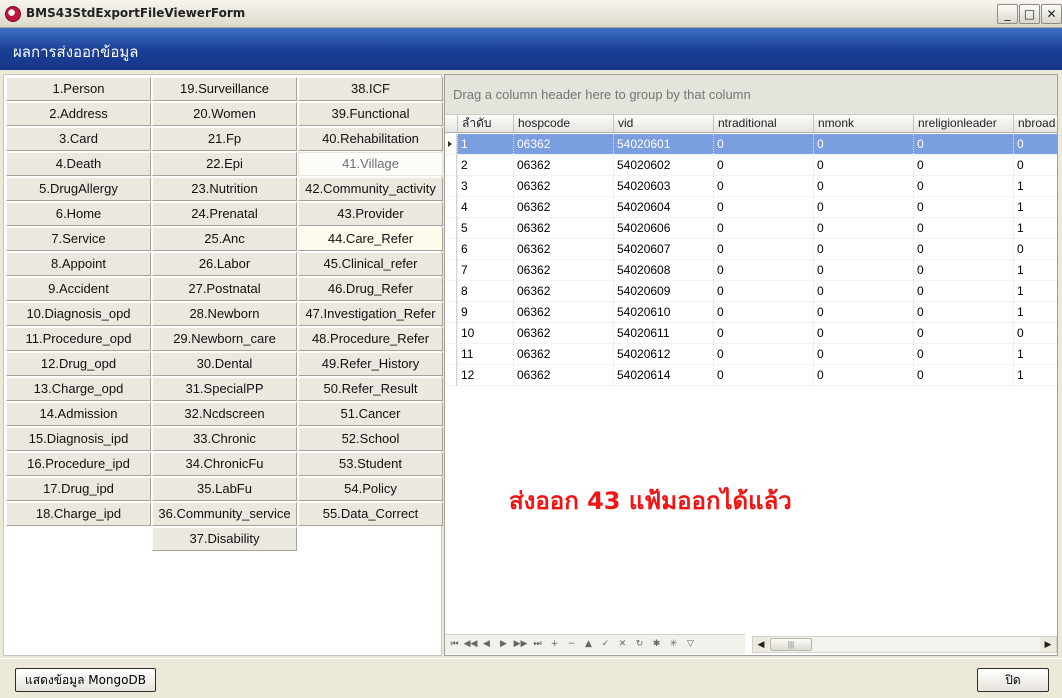 Image resolution: width=1062 pixels, height=698 pixels. Describe the element at coordinates (537, 644) in the screenshot. I see `last-page-icon: ⏭` at that location.